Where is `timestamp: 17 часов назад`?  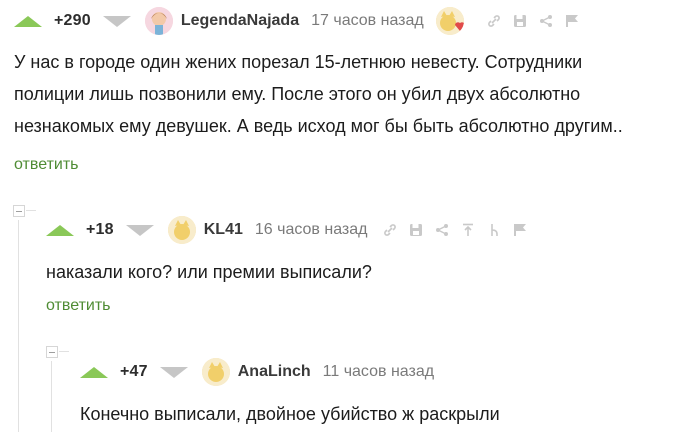
timestamp: 17 часов назад is located at coordinates (367, 21).